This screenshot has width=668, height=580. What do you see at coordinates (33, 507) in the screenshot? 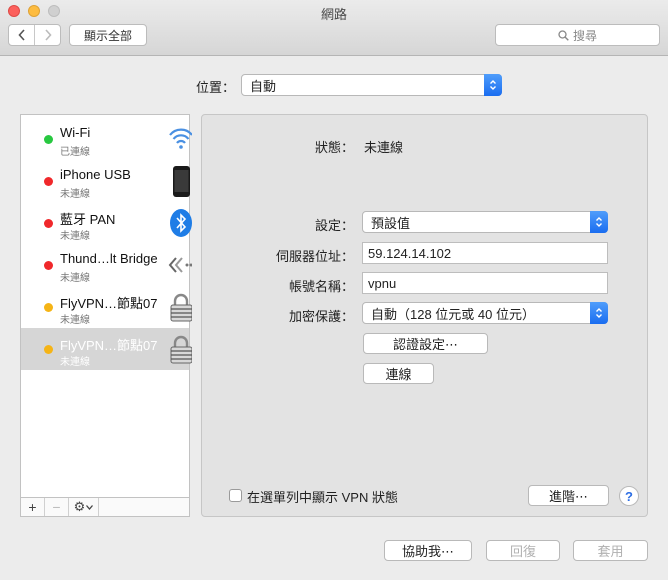
I see `add-service-button: +` at bounding box center [33, 507].